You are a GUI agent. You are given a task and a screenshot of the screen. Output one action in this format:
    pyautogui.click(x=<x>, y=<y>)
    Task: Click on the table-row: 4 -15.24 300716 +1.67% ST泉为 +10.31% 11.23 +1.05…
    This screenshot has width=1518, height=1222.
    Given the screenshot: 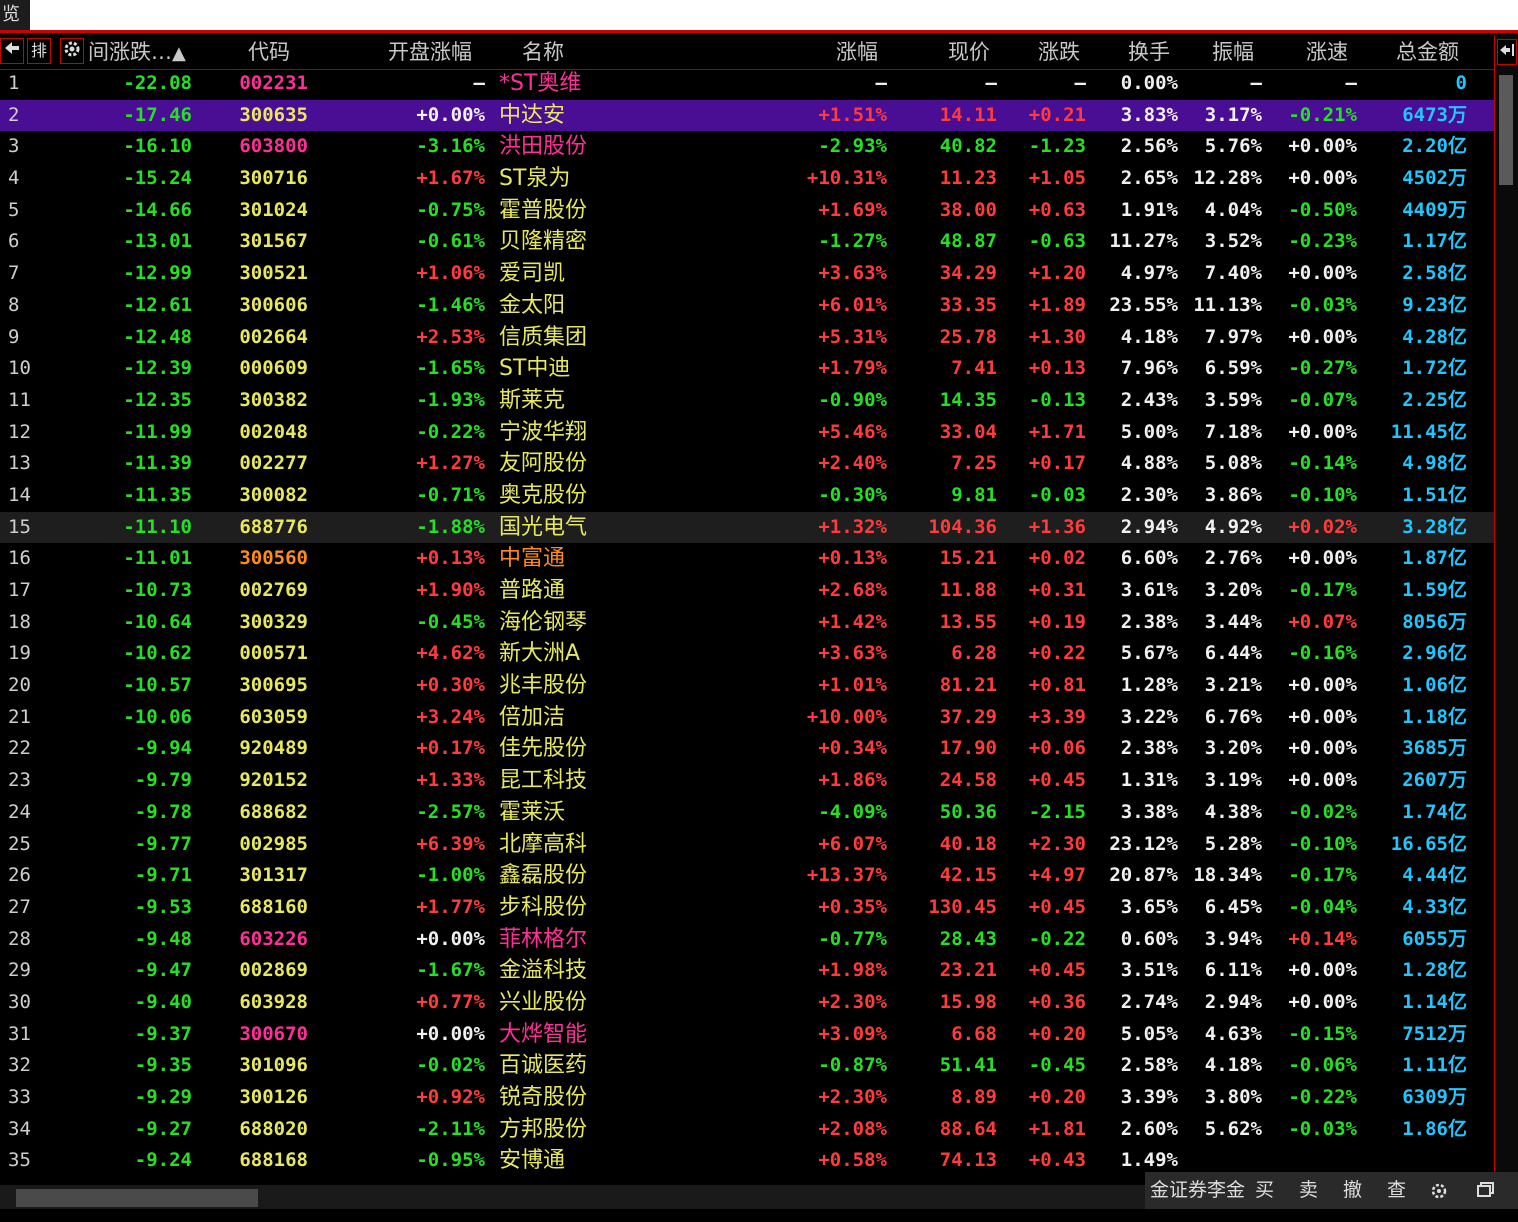 What is the action you would take?
    pyautogui.click(x=747, y=179)
    